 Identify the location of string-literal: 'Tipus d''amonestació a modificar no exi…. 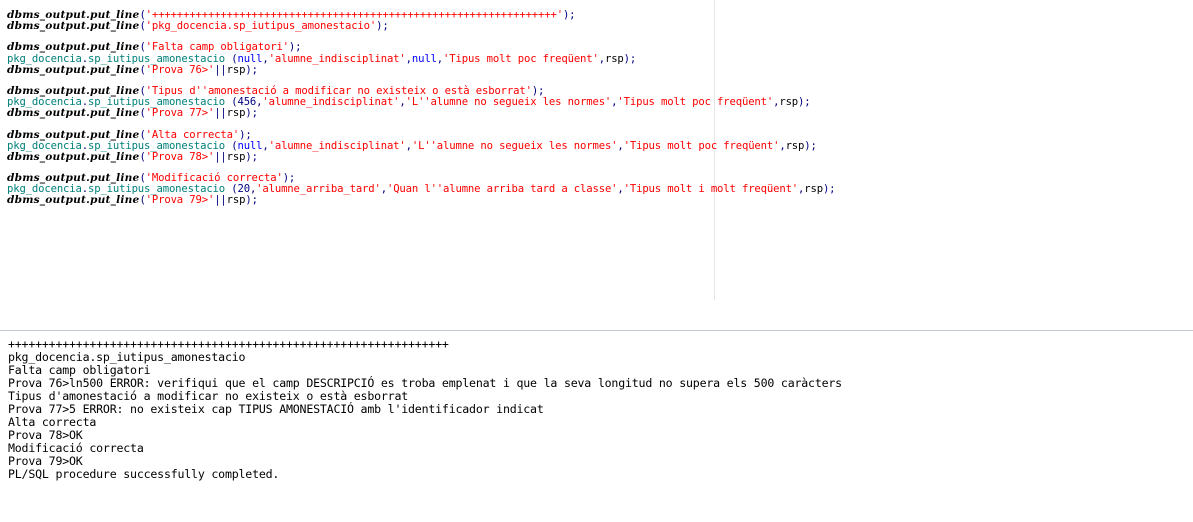
(338, 90).